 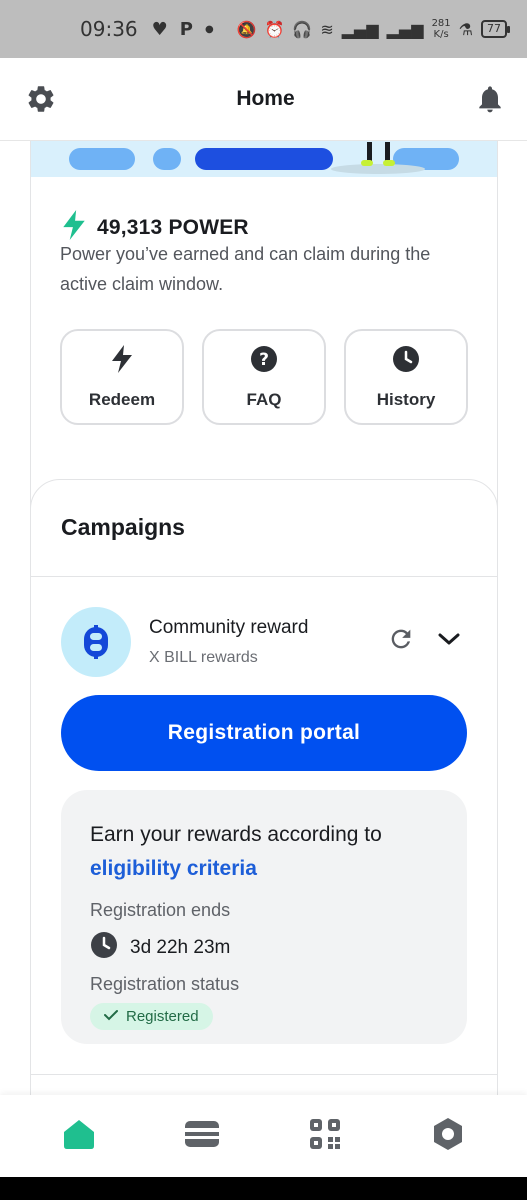 What do you see at coordinates (406, 399) in the screenshot?
I see `history-label: History` at bounding box center [406, 399].